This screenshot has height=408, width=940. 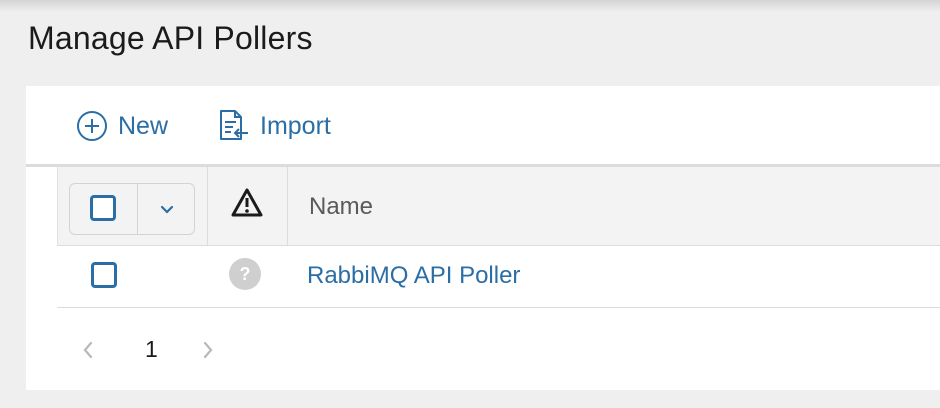 I want to click on import-button: Import, so click(x=273, y=126).